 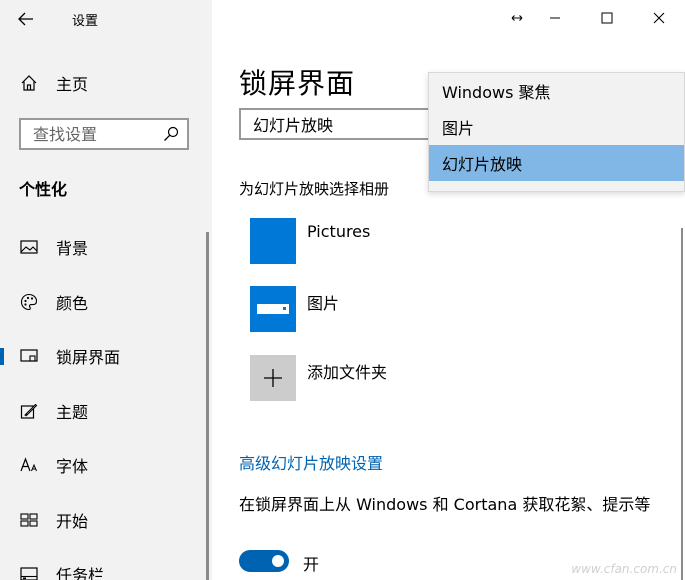 I want to click on sidebar-item-colors: 颜色, so click(x=106, y=302).